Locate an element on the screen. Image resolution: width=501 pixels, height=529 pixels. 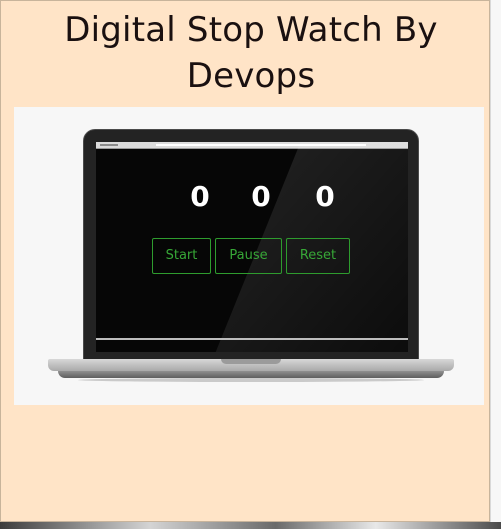
minutes-digit: 0 is located at coordinates (261, 196).